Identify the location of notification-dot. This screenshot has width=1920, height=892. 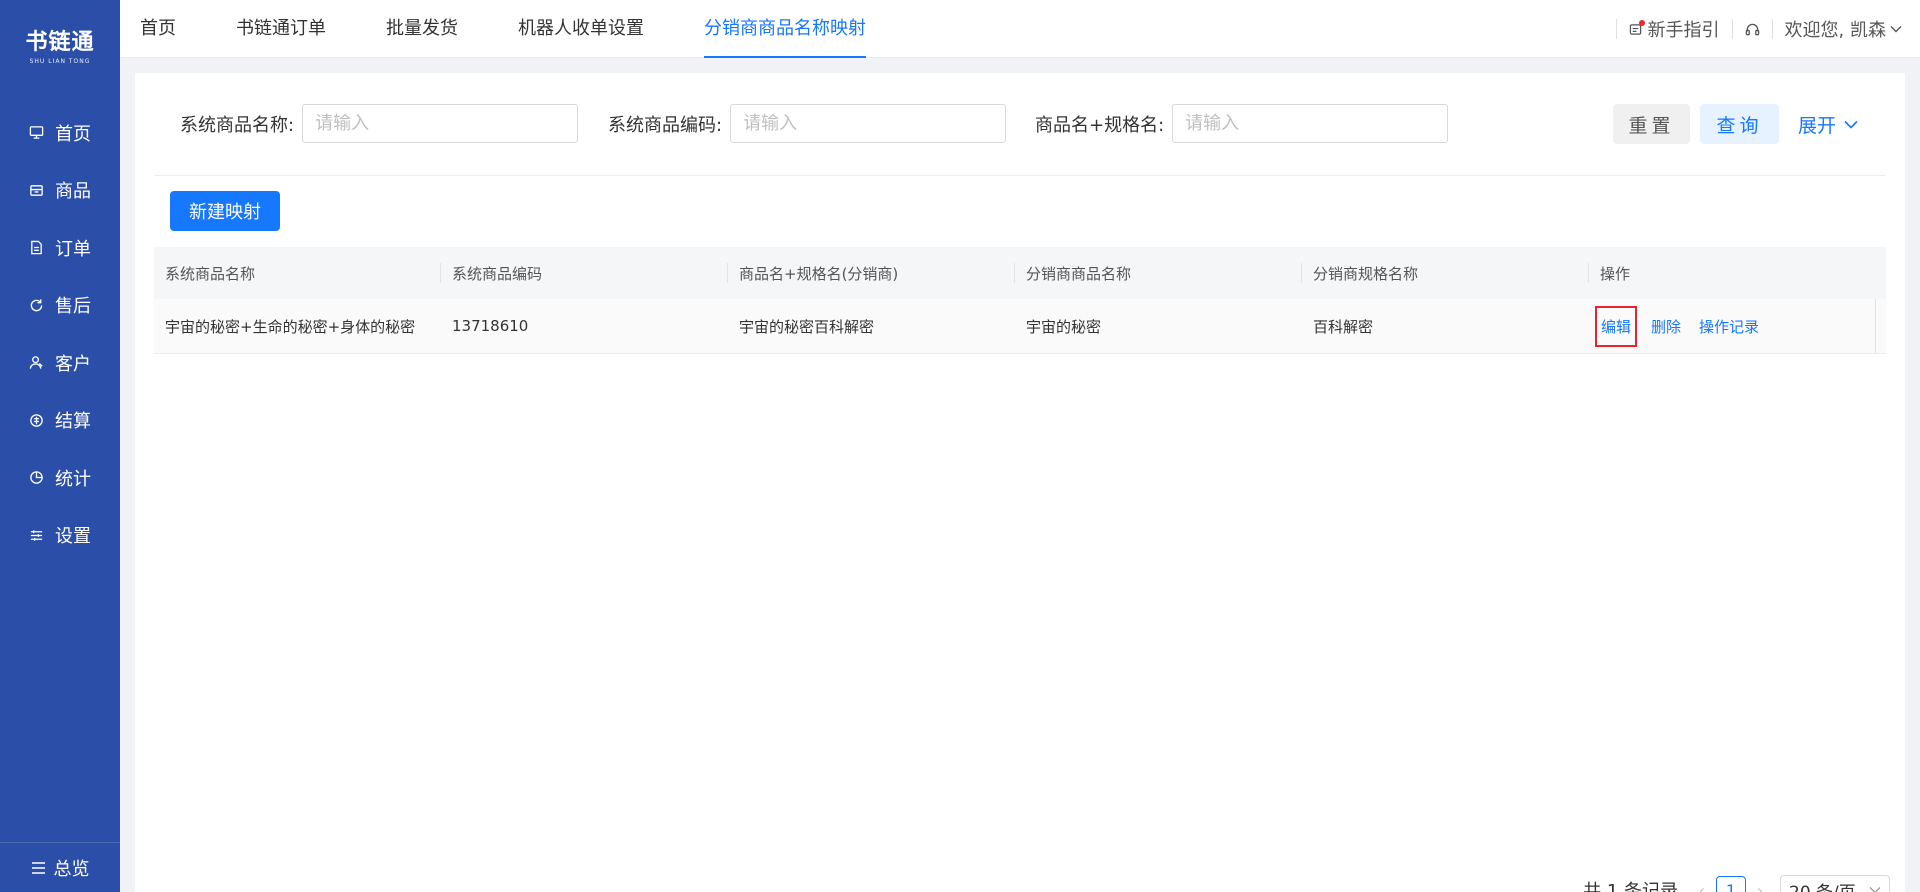
(1641, 22).